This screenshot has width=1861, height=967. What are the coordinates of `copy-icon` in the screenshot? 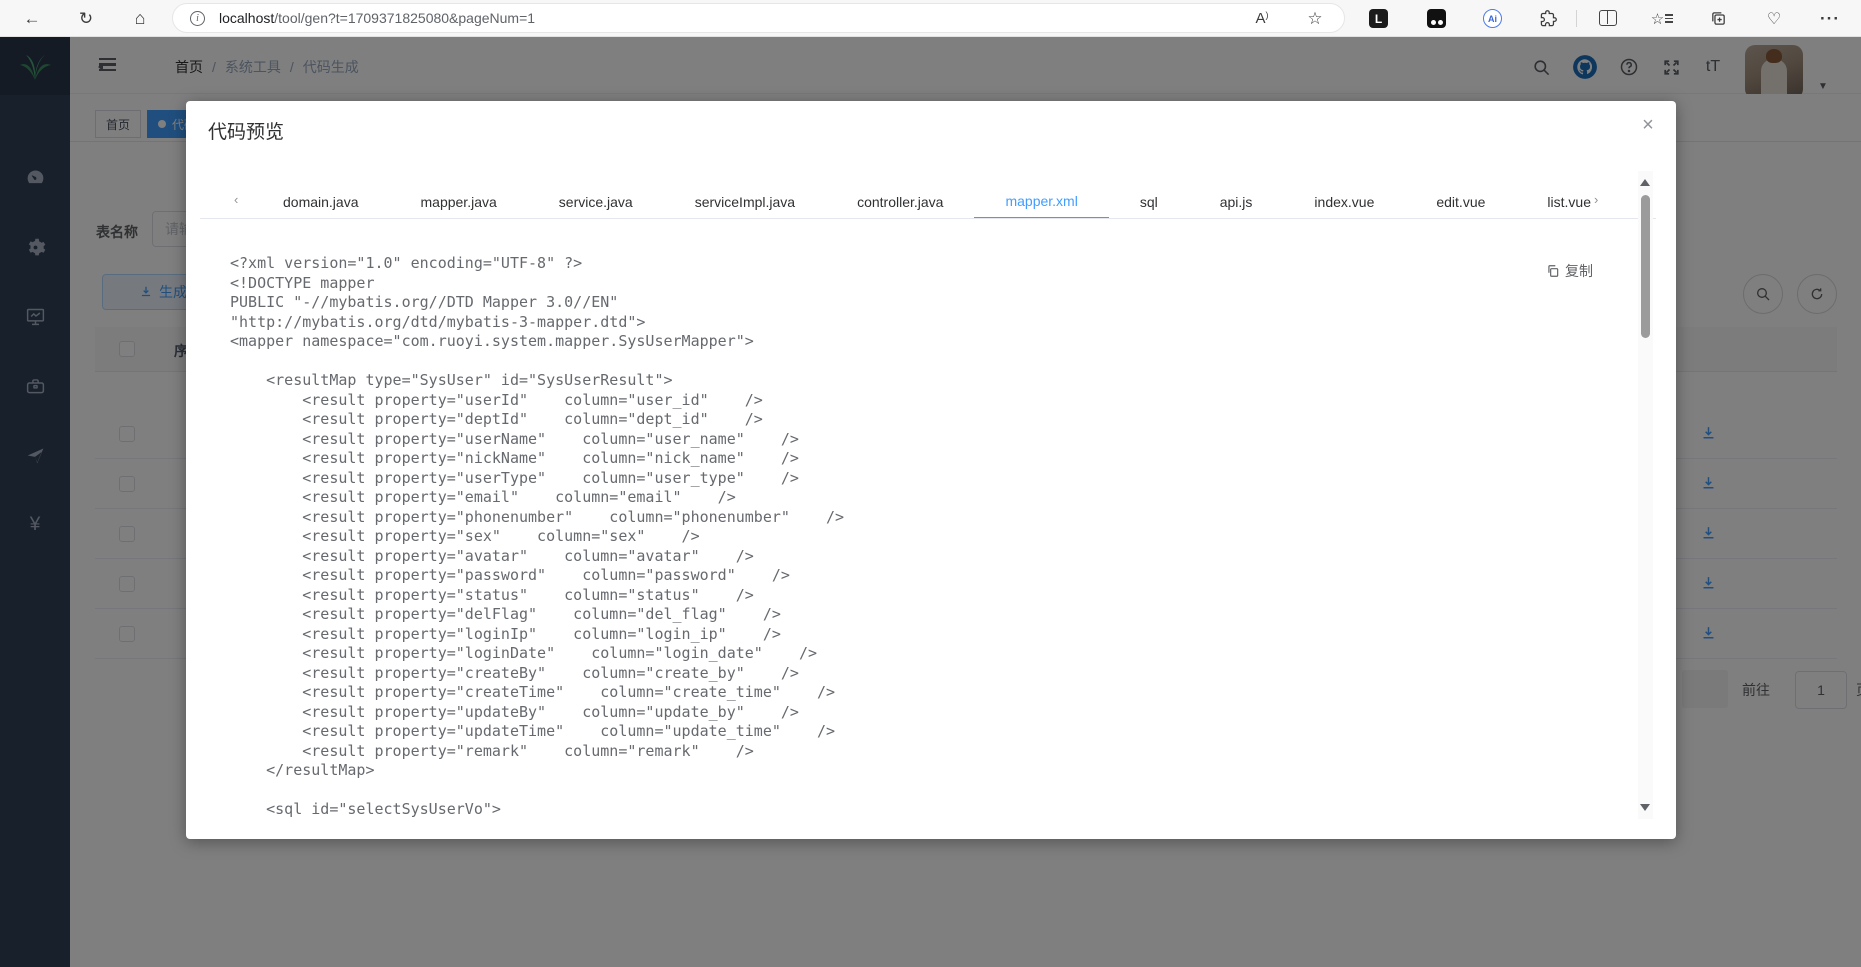 It's located at (1553, 271).